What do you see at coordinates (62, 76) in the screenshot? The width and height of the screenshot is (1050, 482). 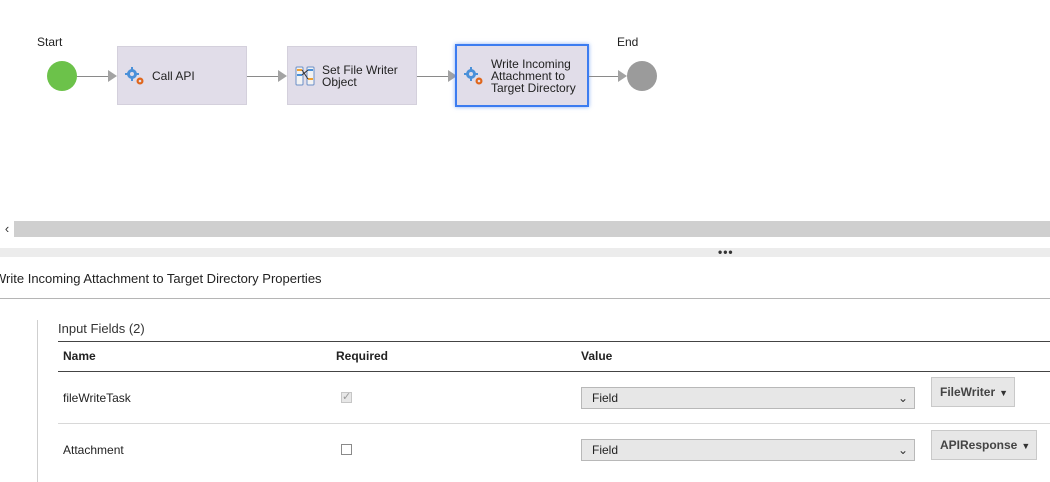 I see `start-node` at bounding box center [62, 76].